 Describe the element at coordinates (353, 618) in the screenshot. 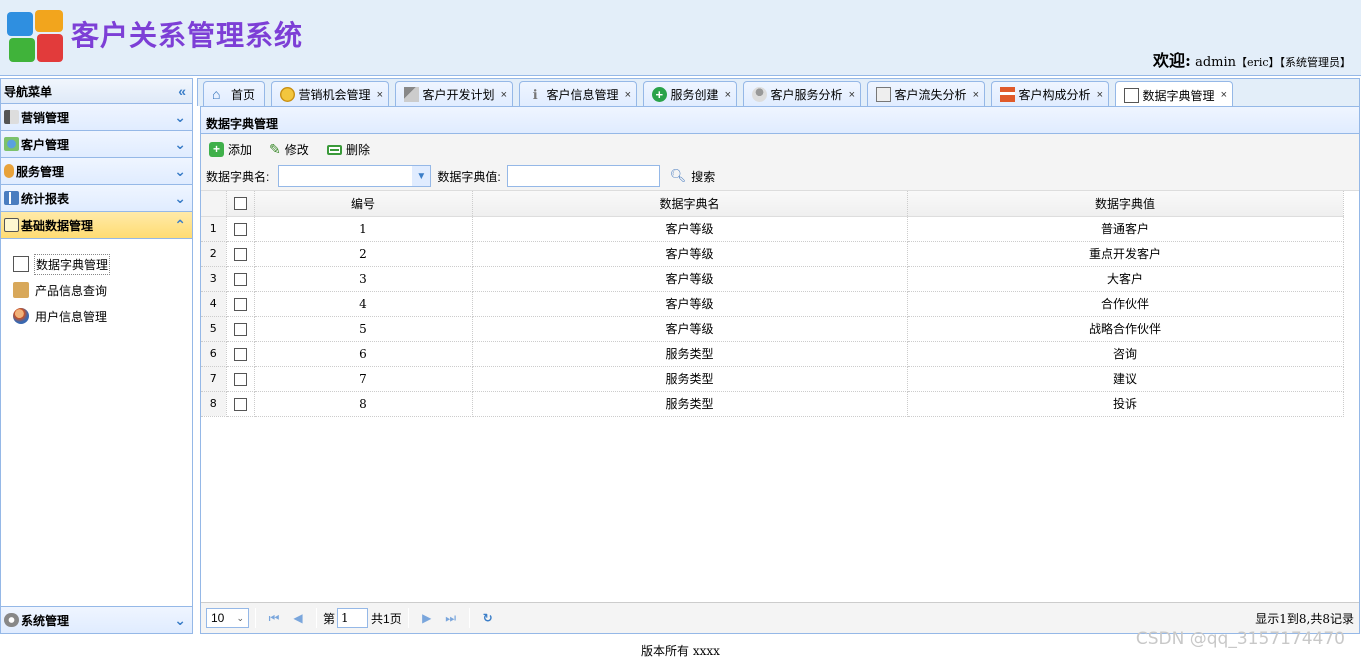

I see `page-number-input: 1` at that location.